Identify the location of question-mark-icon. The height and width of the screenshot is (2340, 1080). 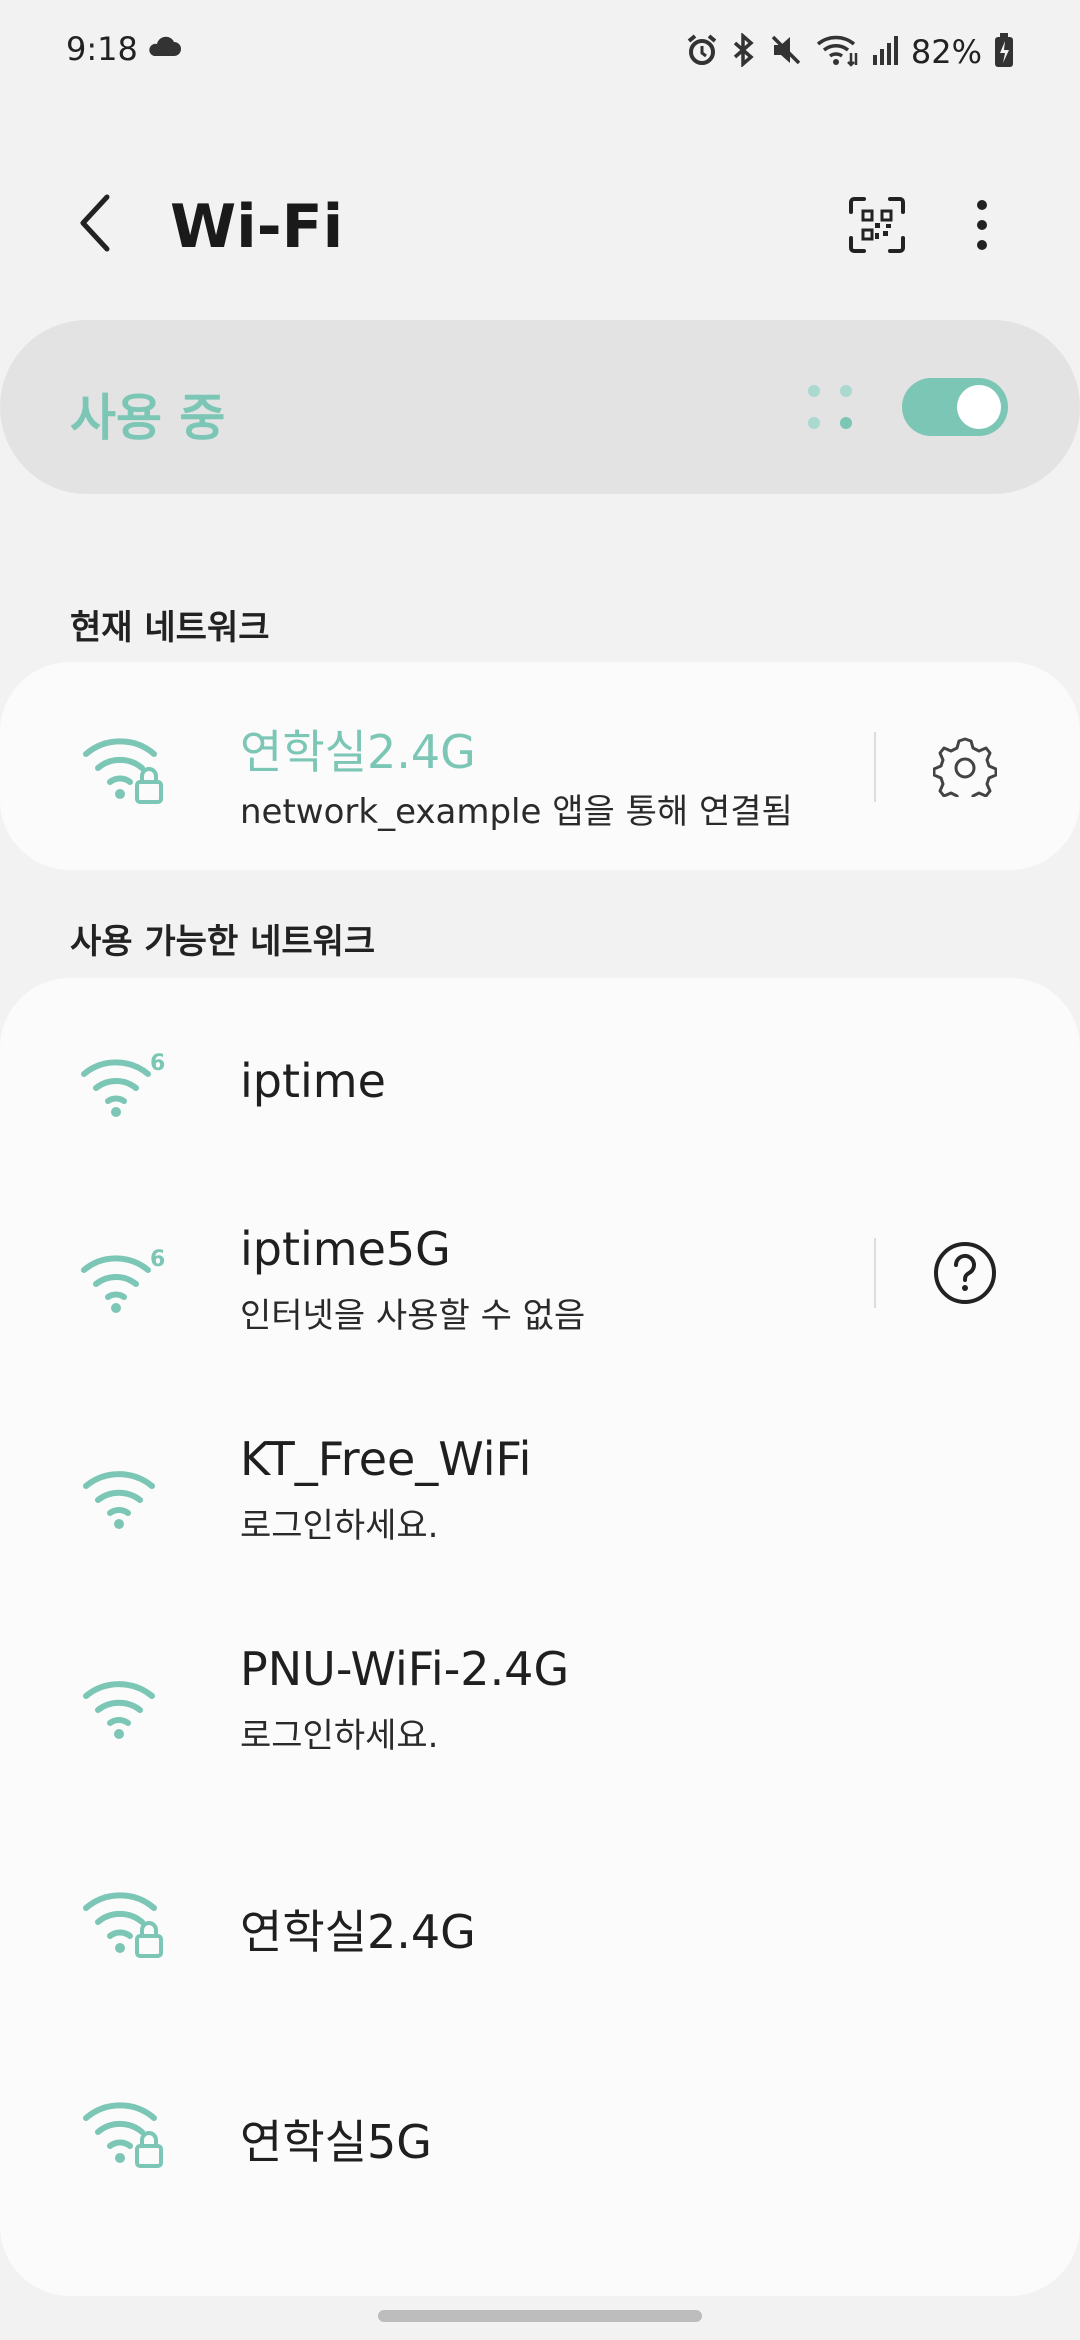
(965, 1275).